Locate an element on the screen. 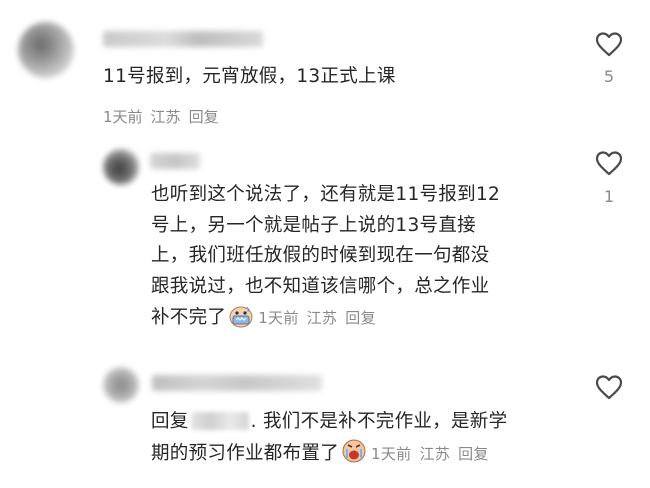 This screenshot has width=650, height=488. comment-line: 上，我们班任放假的时候到现在一句都没 is located at coordinates (320, 255).